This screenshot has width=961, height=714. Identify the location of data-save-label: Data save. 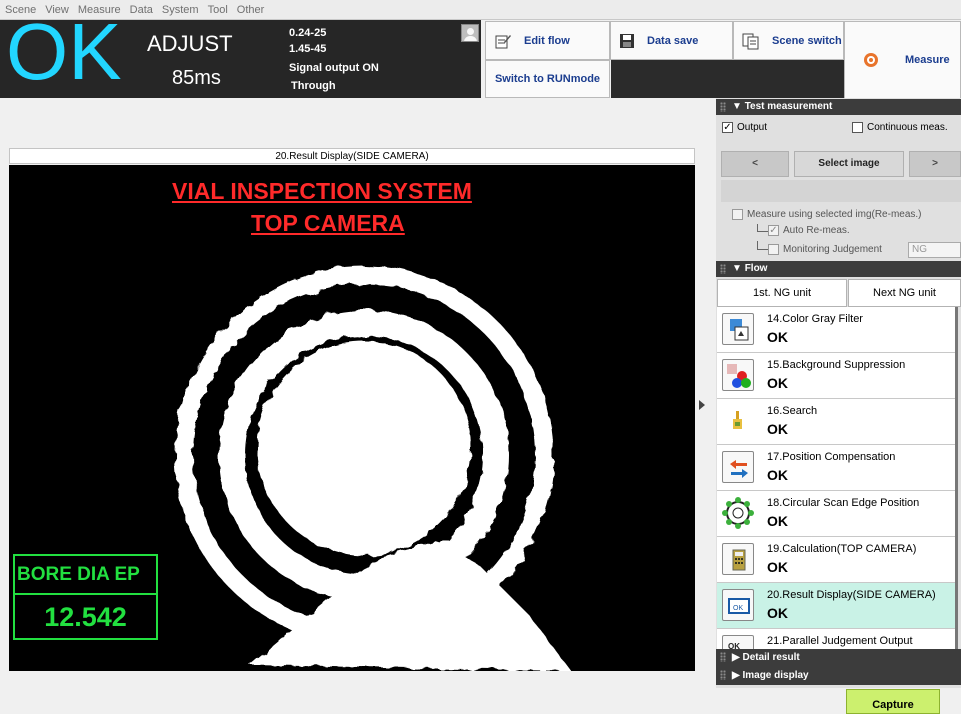
(673, 40).